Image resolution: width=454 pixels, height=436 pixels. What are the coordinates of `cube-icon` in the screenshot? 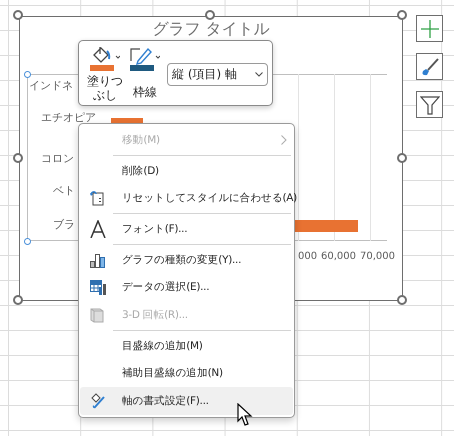 It's located at (97, 315).